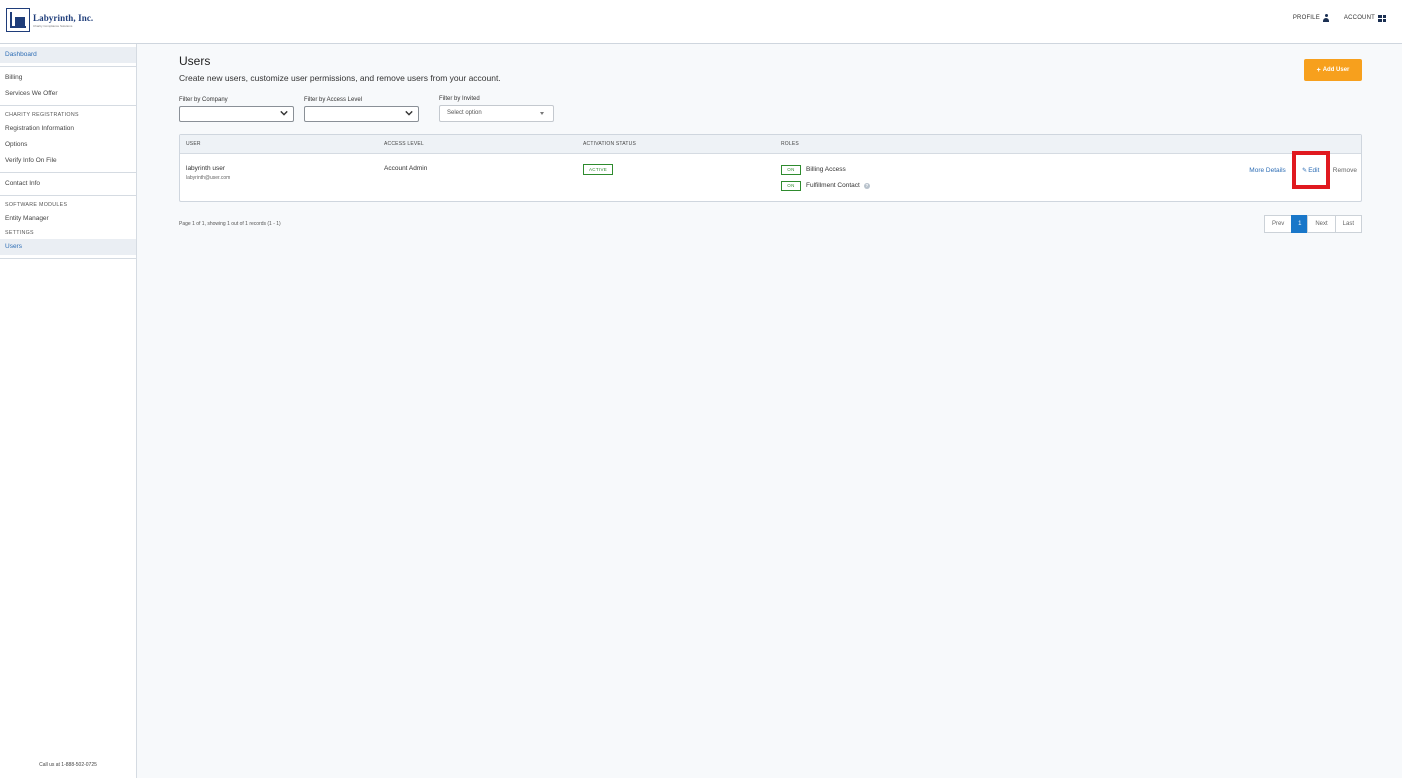 Image resolution: width=1402 pixels, height=778 pixels. I want to click on invited-select: Select option, so click(496, 113).